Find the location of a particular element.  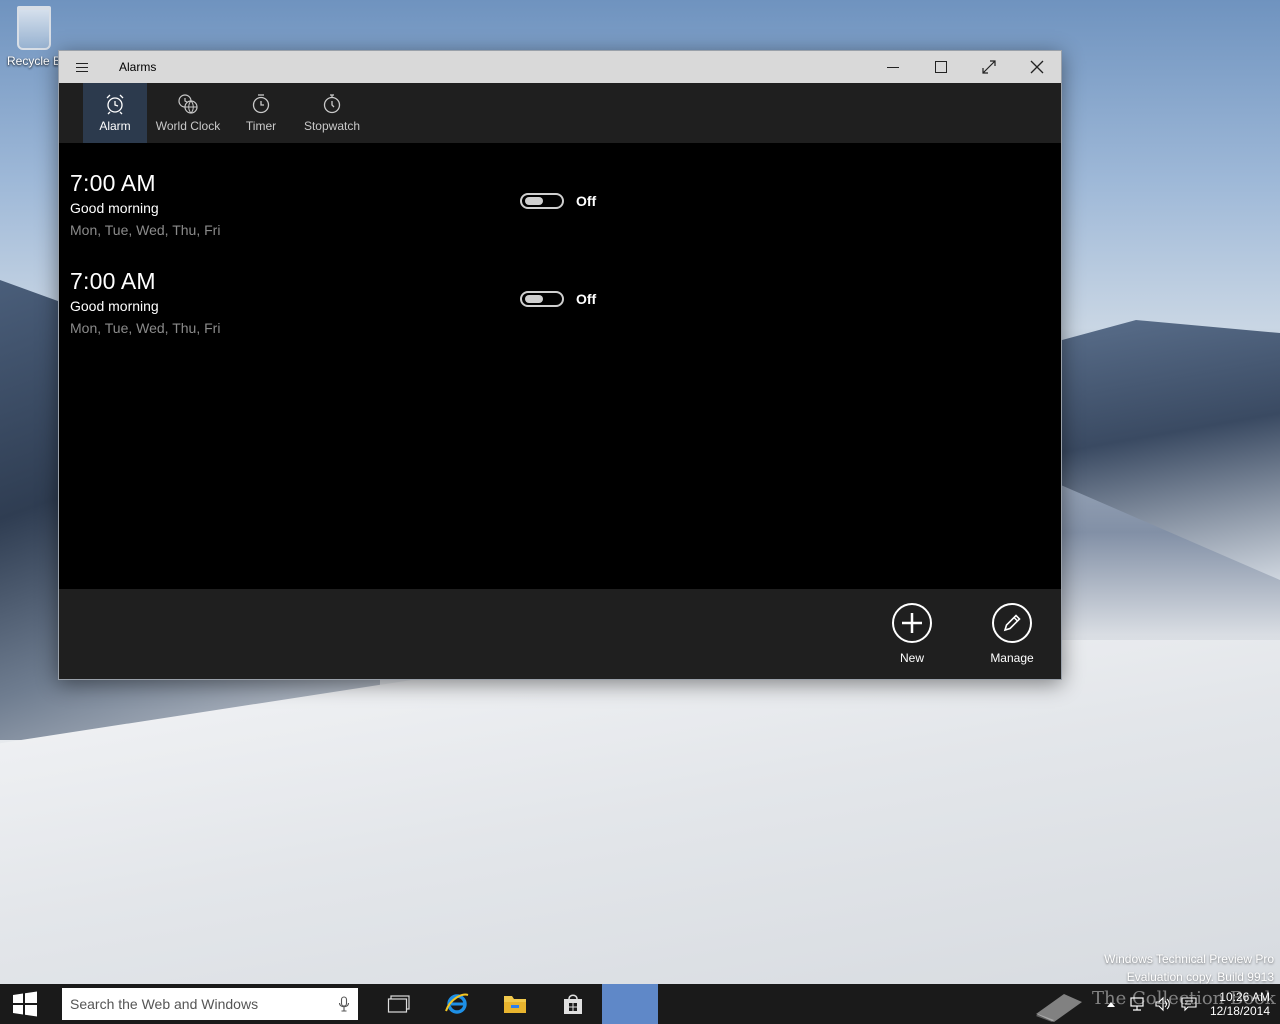

manage-button-label: Manage is located at coordinates (1012, 658).